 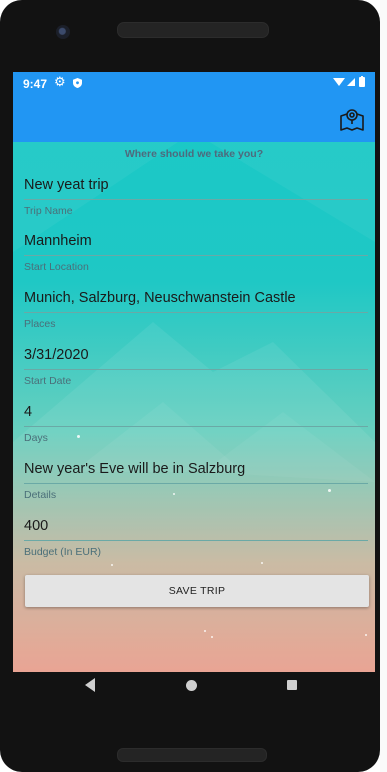 I want to click on start-location-input, so click(x=196, y=241).